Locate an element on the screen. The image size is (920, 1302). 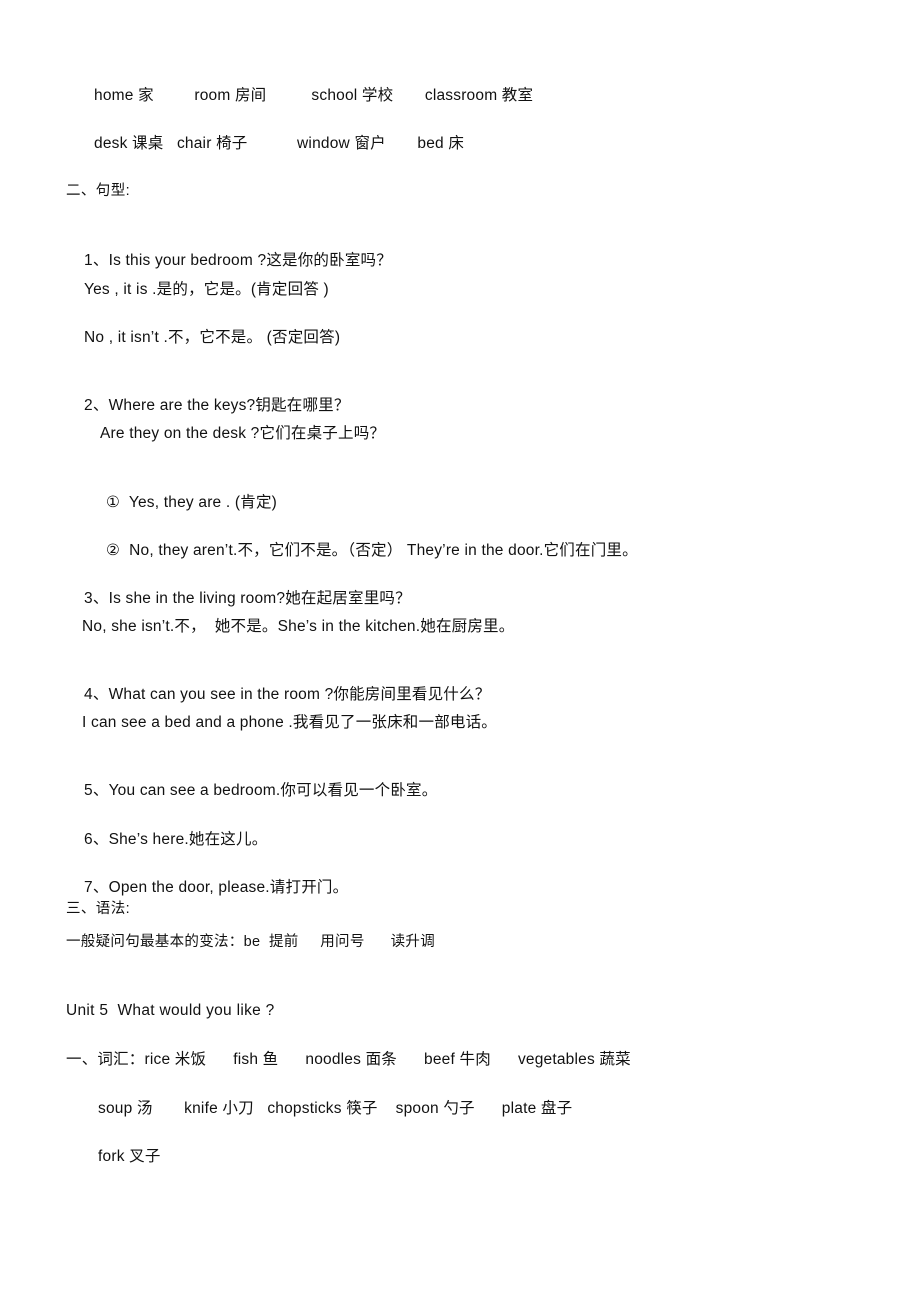
pattern-7-text: Open the door, please.请打开门。 is located at coordinates (228, 887).